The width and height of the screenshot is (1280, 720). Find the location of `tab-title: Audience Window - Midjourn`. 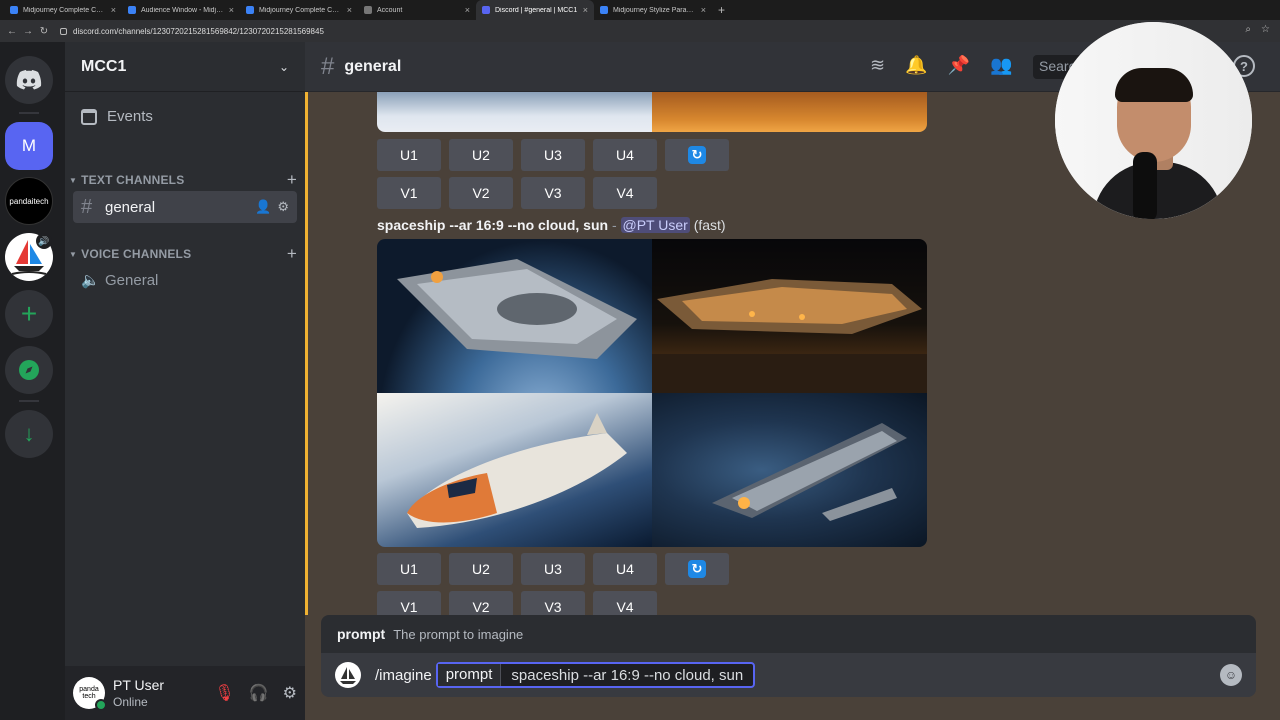

tab-title: Audience Window - Midjourn is located at coordinates (183, 10).